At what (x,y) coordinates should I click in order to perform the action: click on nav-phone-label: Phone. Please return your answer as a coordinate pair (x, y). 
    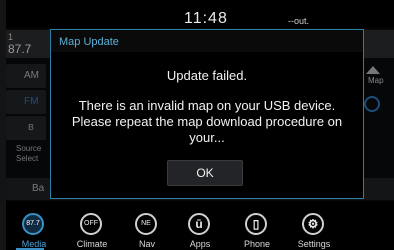
    Looking at the image, I should click on (257, 244).